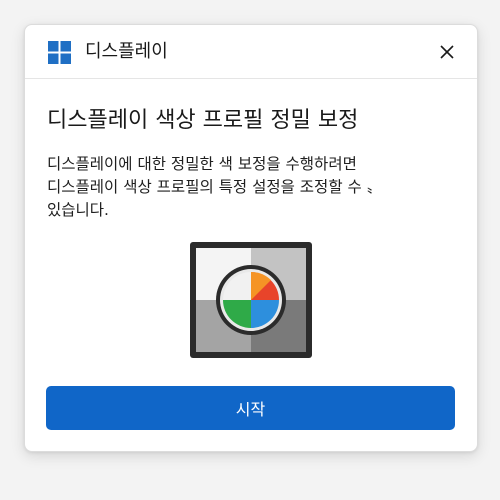 The image size is (500, 500). What do you see at coordinates (215, 187) in the screenshot?
I see `description-line: 디스플레이 색상 프로필의 특정 설정을 조정할 수 〟` at bounding box center [215, 187].